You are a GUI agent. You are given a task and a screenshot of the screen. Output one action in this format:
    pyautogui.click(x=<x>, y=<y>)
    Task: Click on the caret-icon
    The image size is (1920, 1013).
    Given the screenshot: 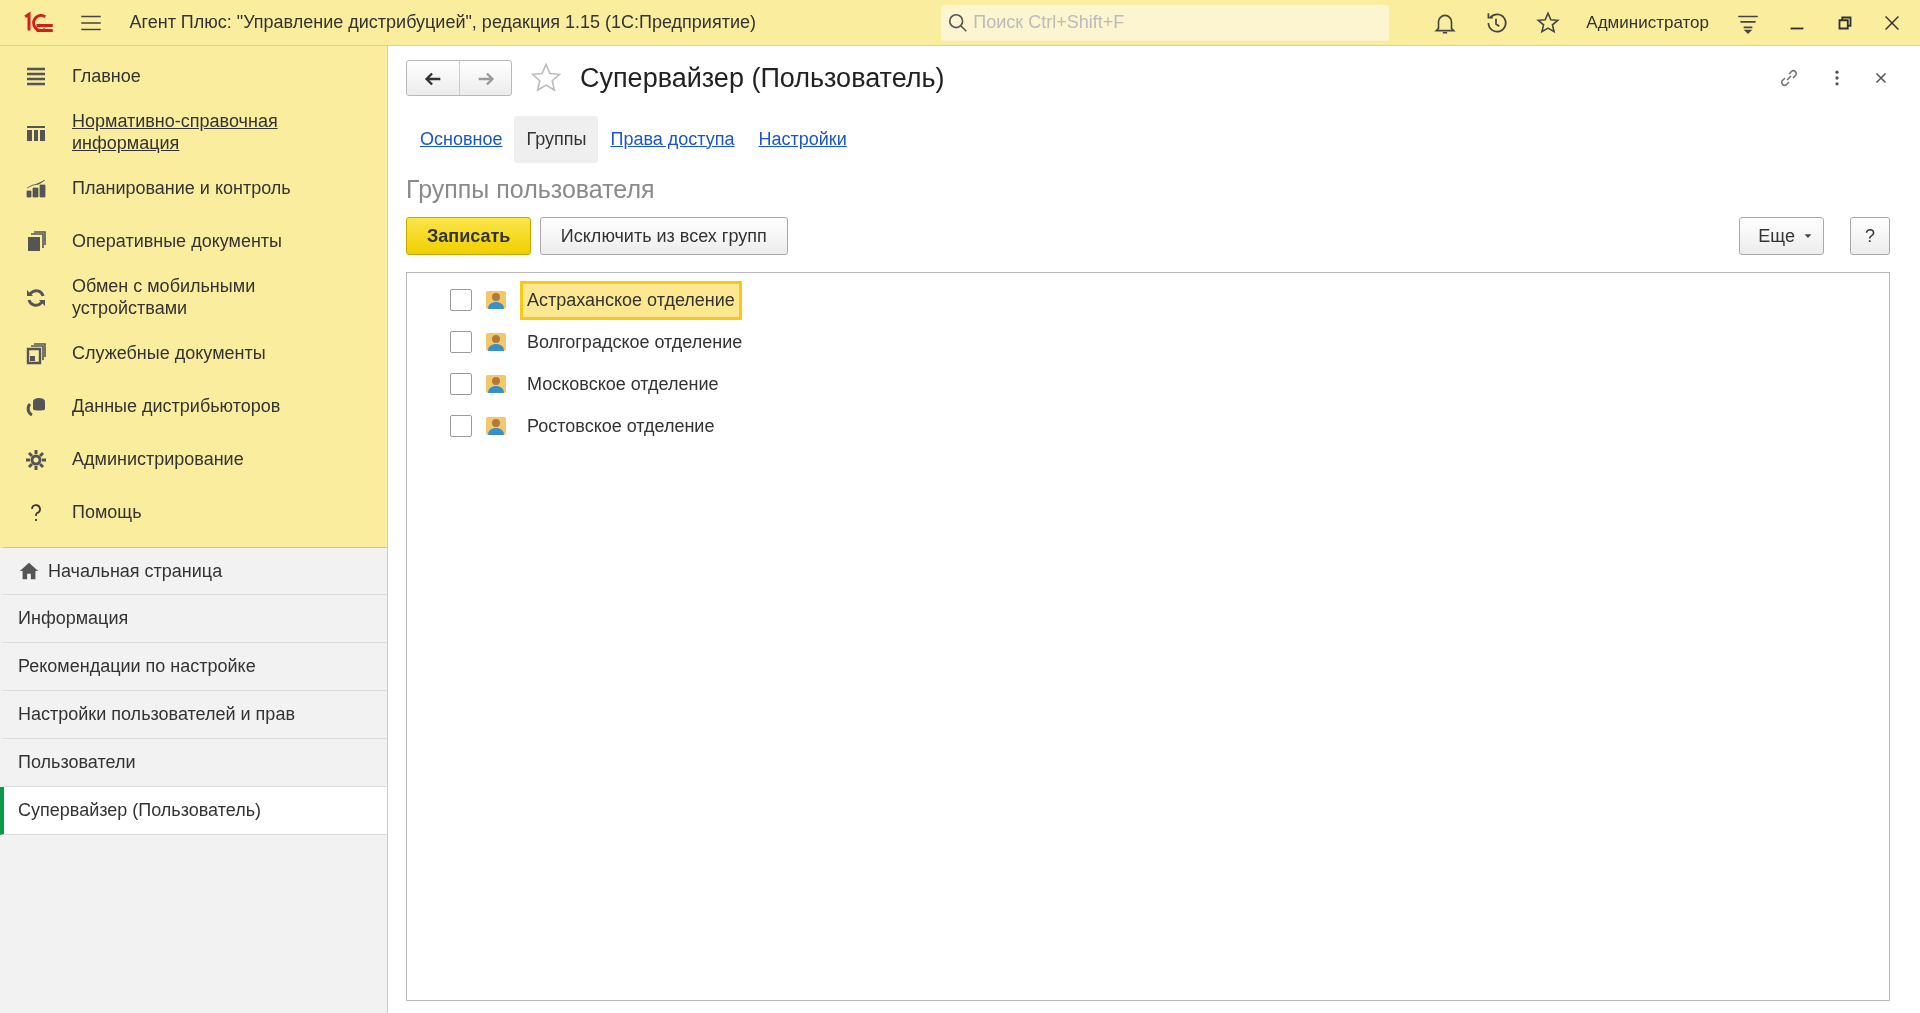 What is the action you would take?
    pyautogui.click(x=1808, y=236)
    